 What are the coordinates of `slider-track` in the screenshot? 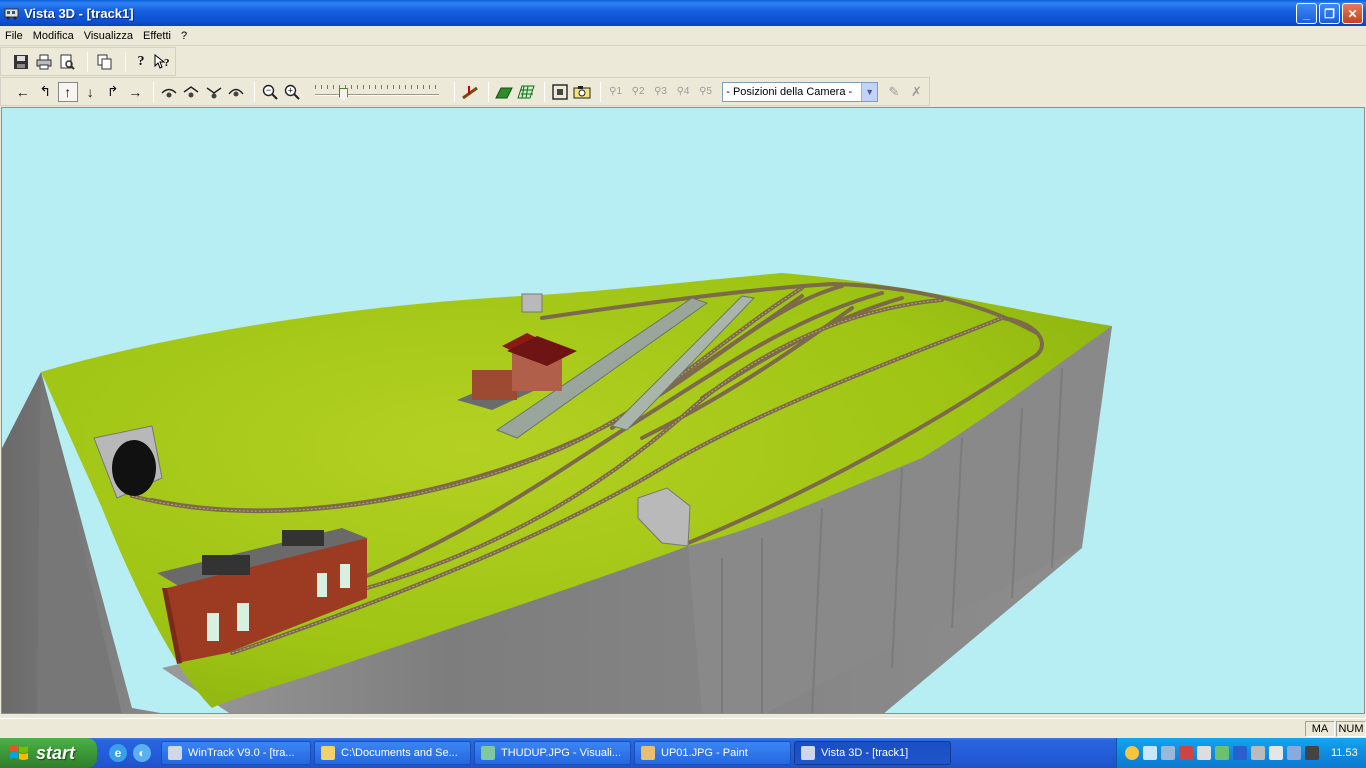 It's located at (377, 94).